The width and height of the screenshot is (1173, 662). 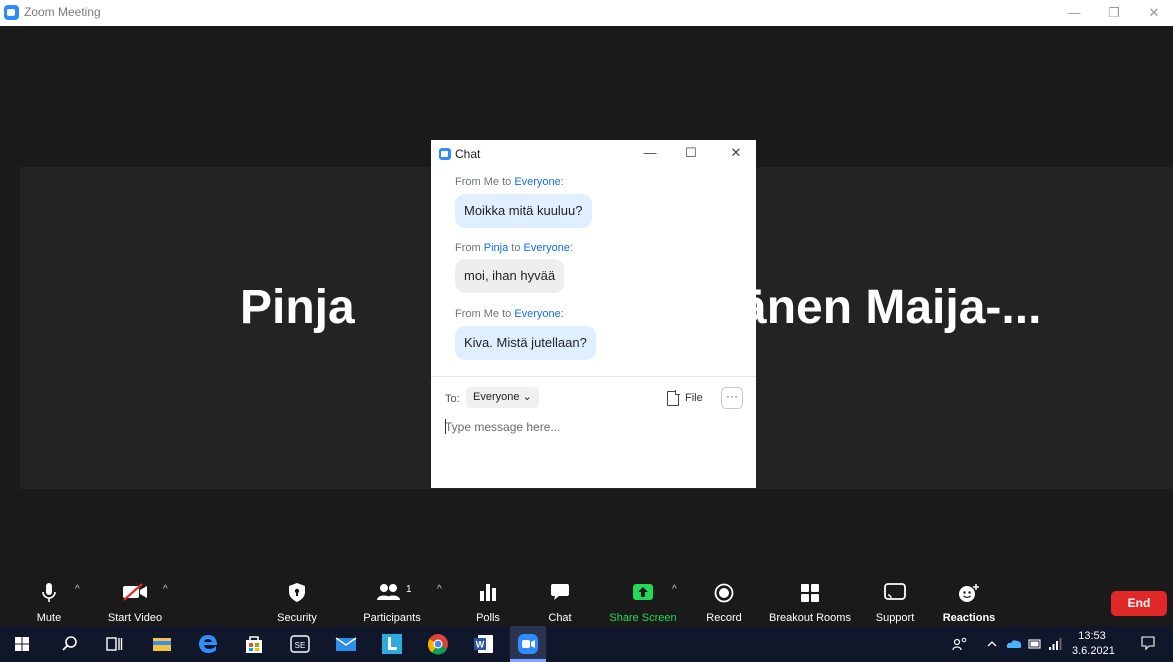 I want to click on participants-options-caret: ^, so click(x=439, y=589).